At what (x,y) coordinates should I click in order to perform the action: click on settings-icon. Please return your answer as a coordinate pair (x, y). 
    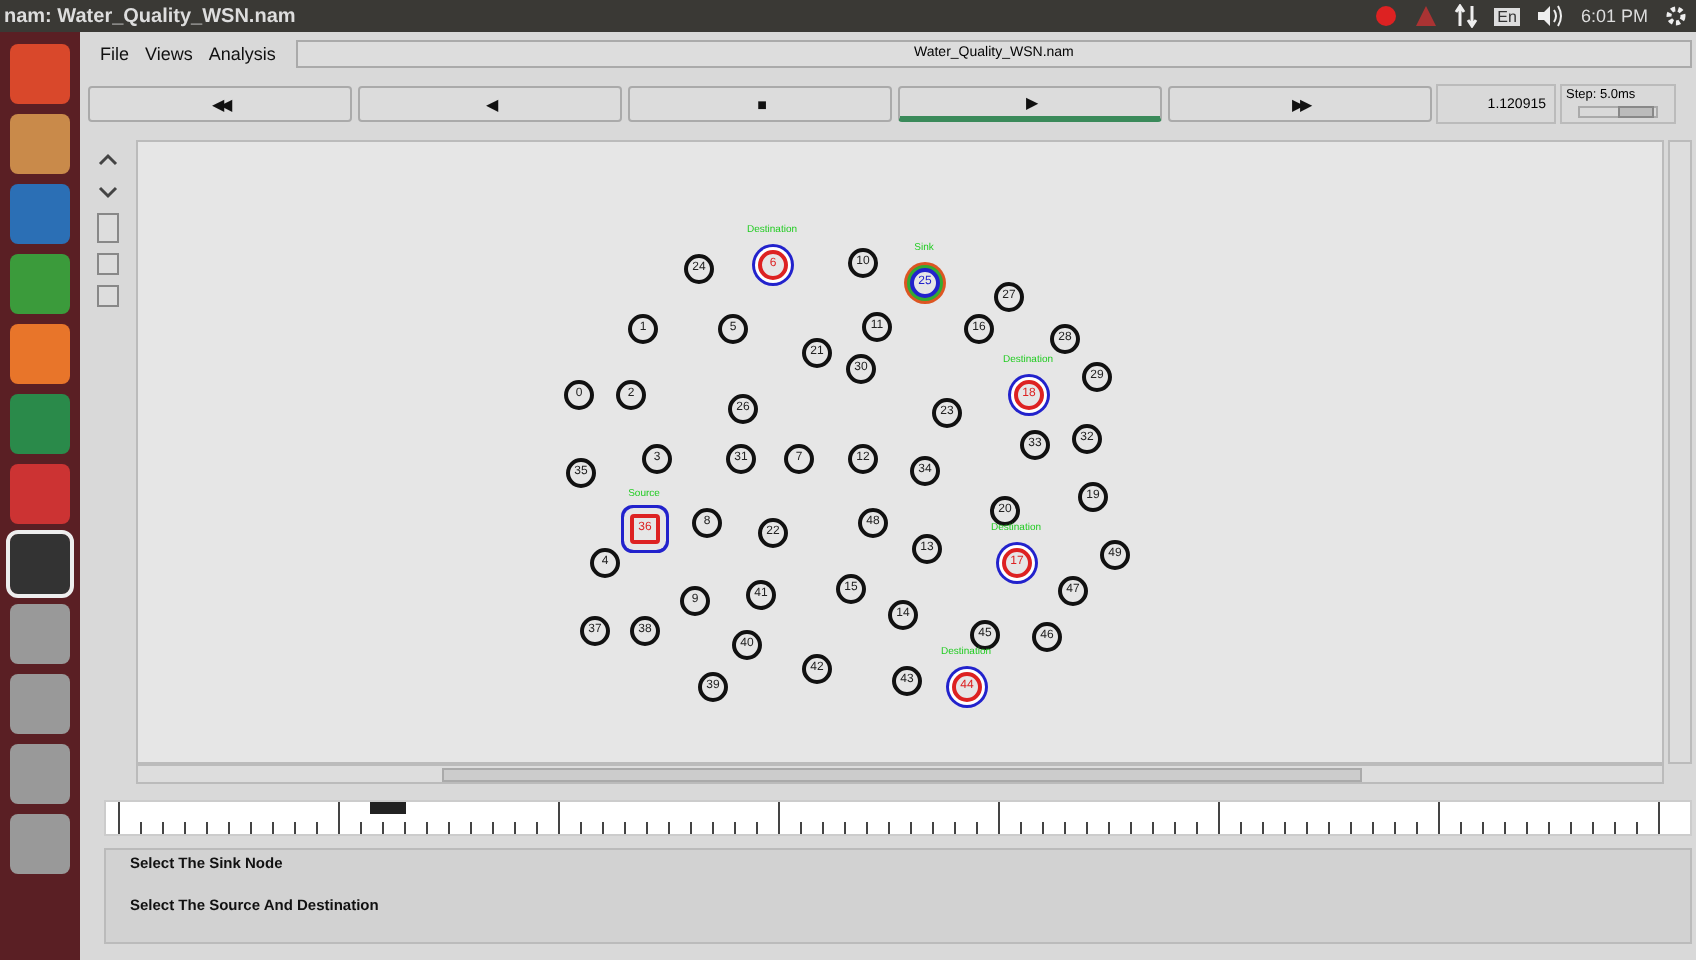
    Looking at the image, I should click on (1676, 16).